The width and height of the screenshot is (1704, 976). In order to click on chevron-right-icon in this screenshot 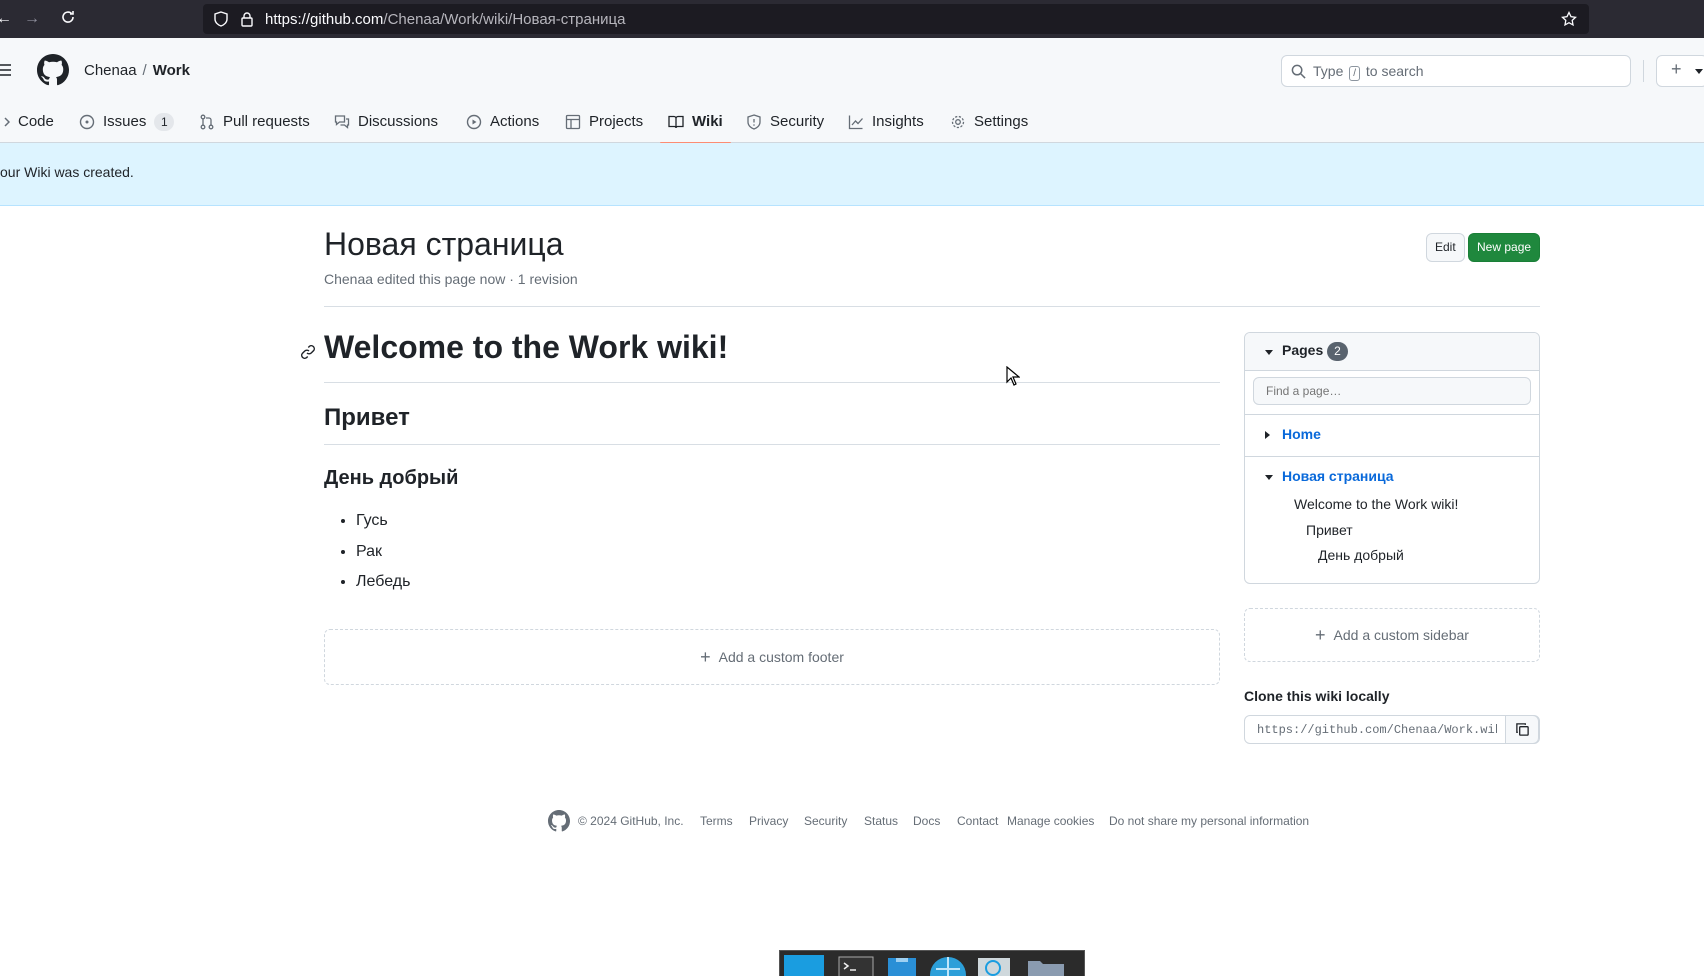, I will do `click(1267, 435)`.